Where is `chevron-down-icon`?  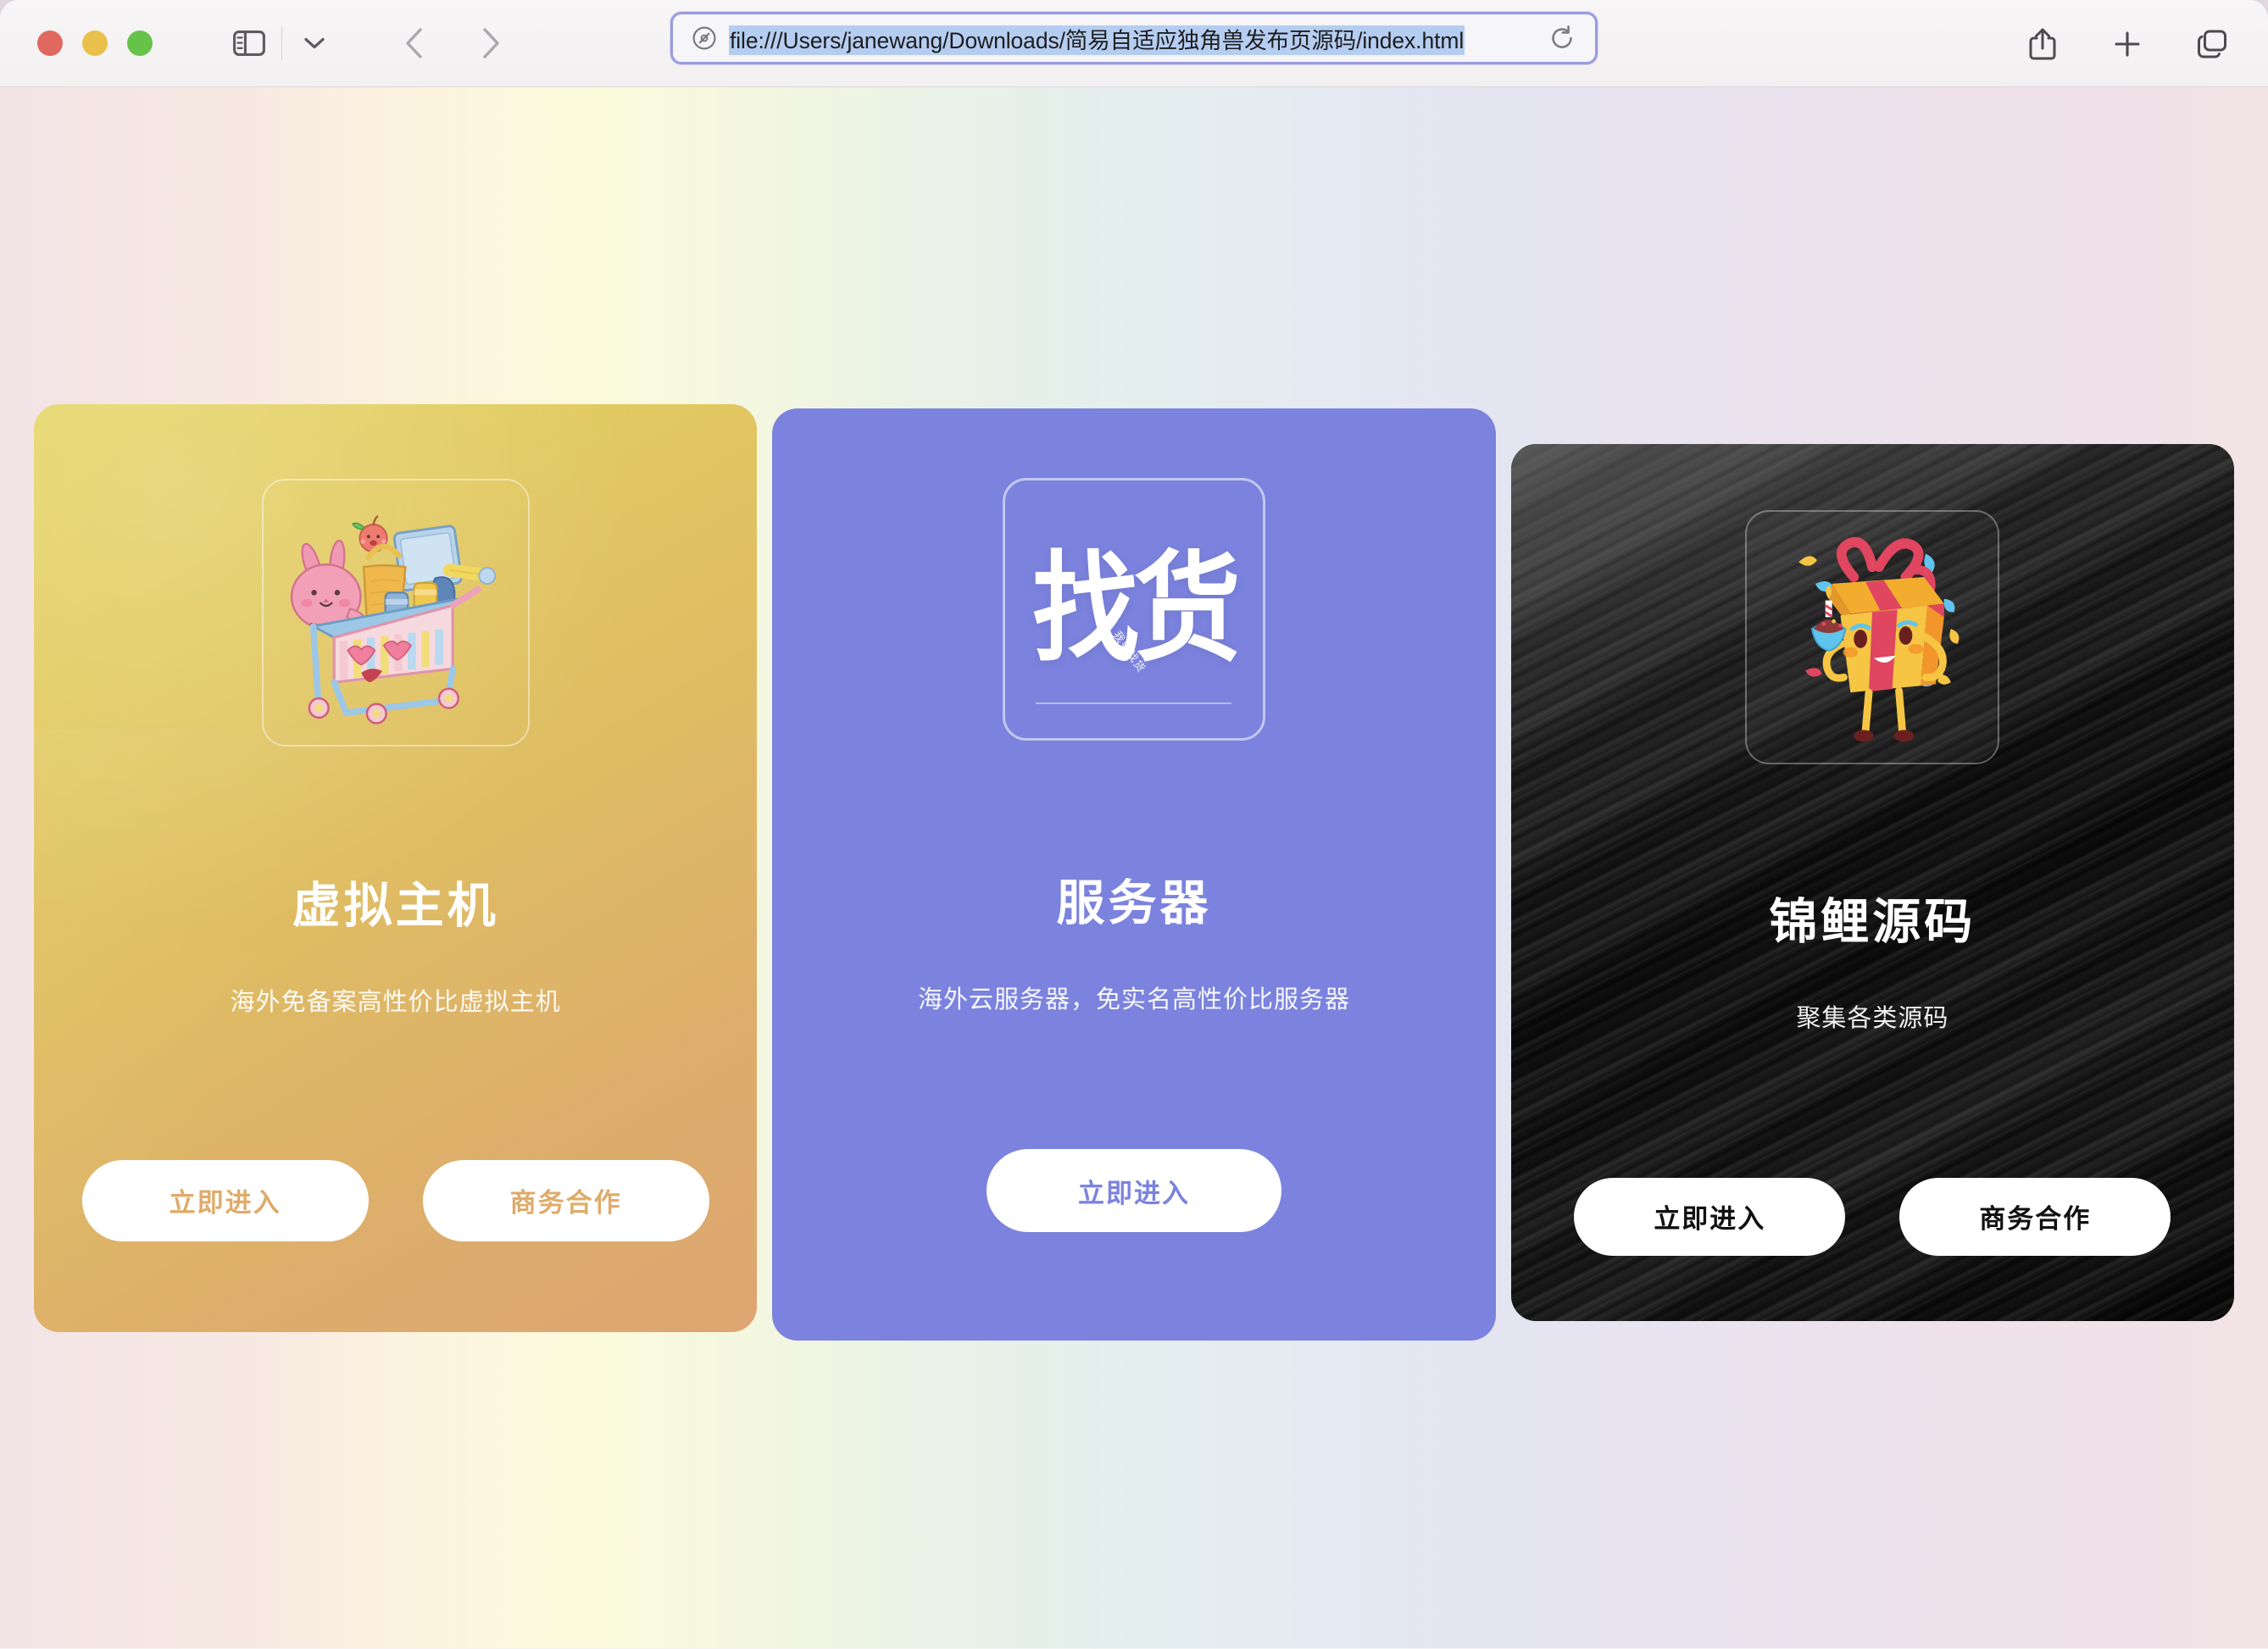
chevron-down-icon is located at coordinates (314, 43).